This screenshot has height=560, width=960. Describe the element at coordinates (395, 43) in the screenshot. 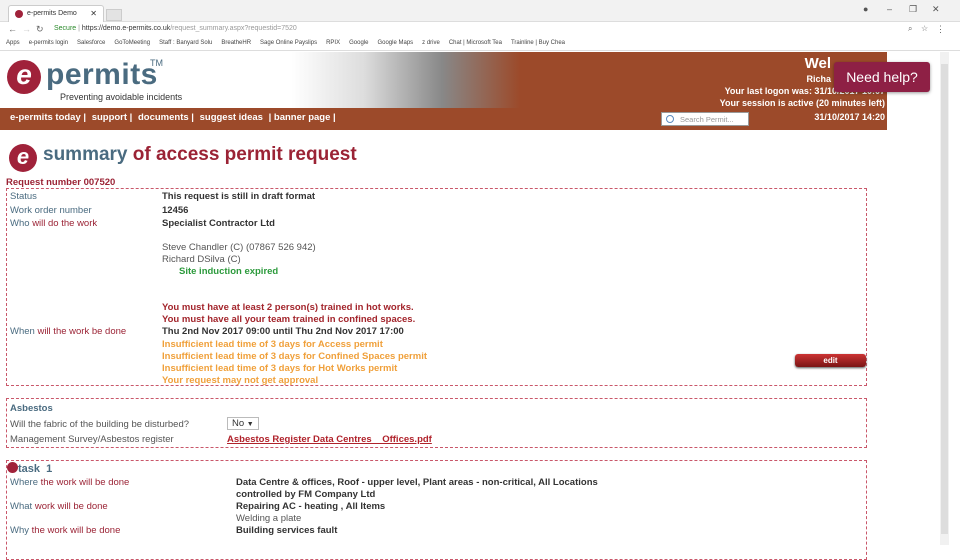

I see `bookmark: Google Maps` at that location.